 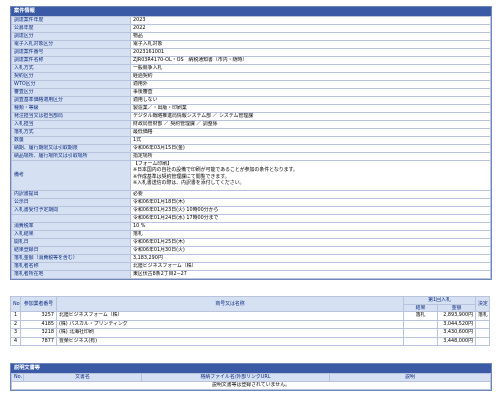 I want to click on info-panel-title: 案件情報, so click(x=251, y=11).